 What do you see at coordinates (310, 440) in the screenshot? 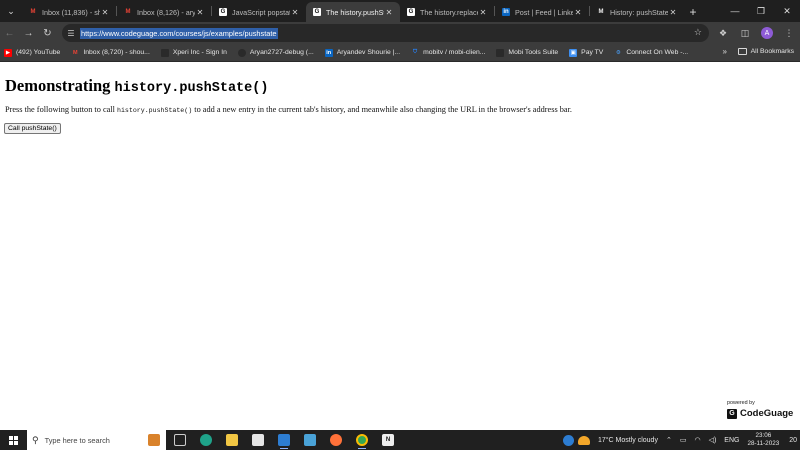
I see `whiteboard-app` at bounding box center [310, 440].